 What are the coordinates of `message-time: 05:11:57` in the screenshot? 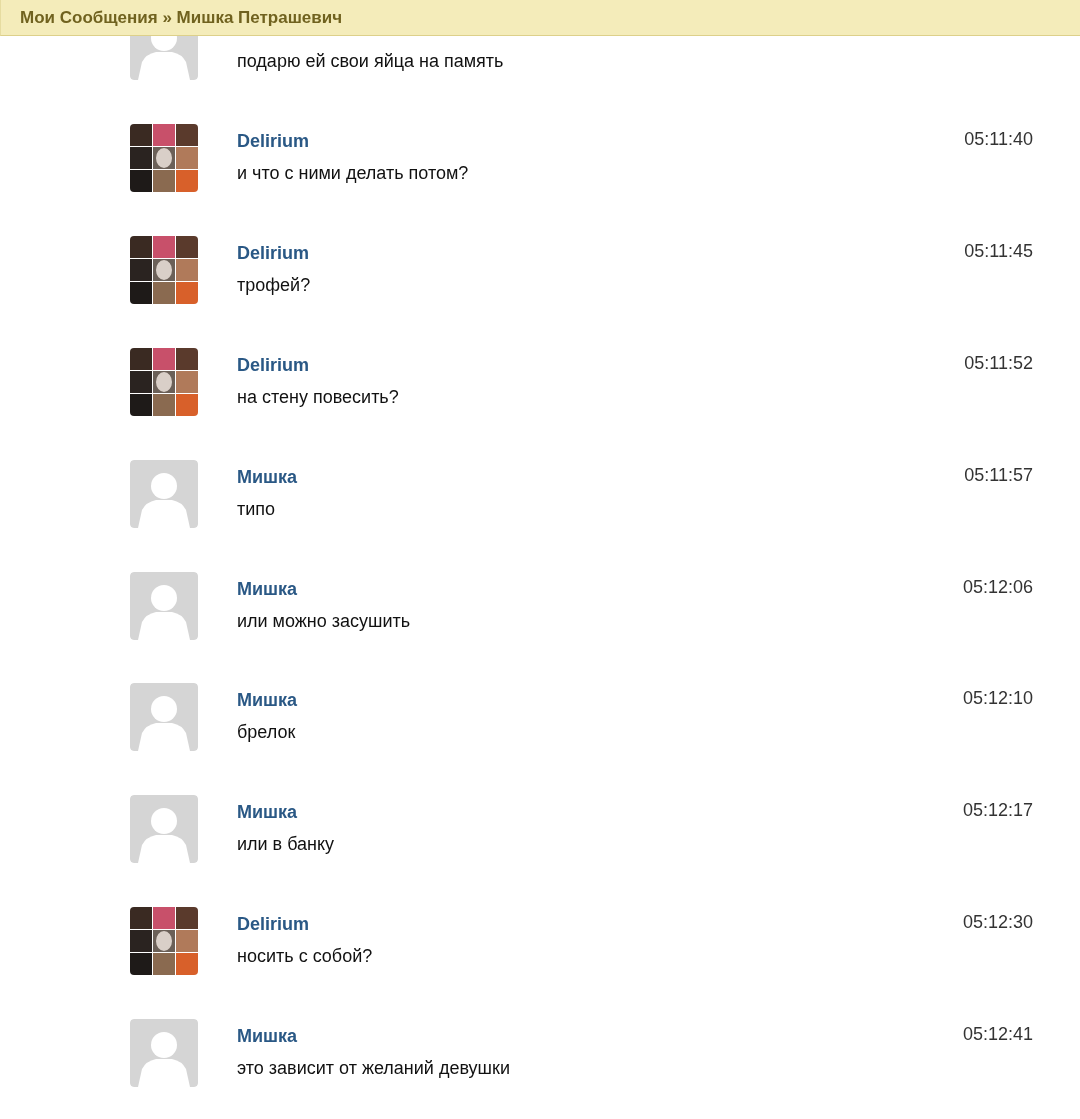 It's located at (998, 475).